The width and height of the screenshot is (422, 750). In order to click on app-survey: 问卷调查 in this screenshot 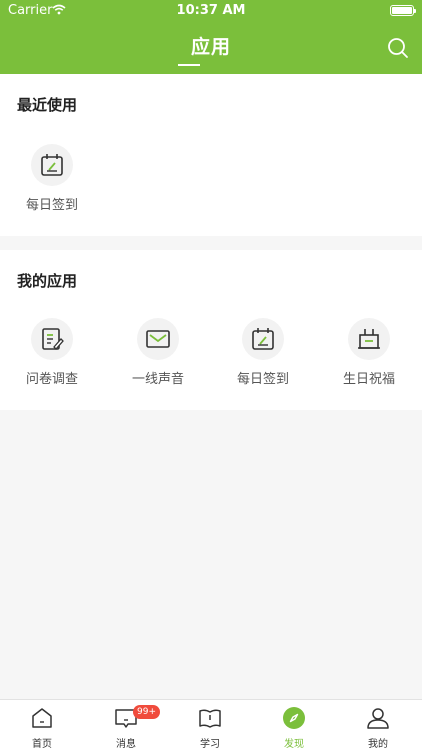, I will do `click(52, 352)`.